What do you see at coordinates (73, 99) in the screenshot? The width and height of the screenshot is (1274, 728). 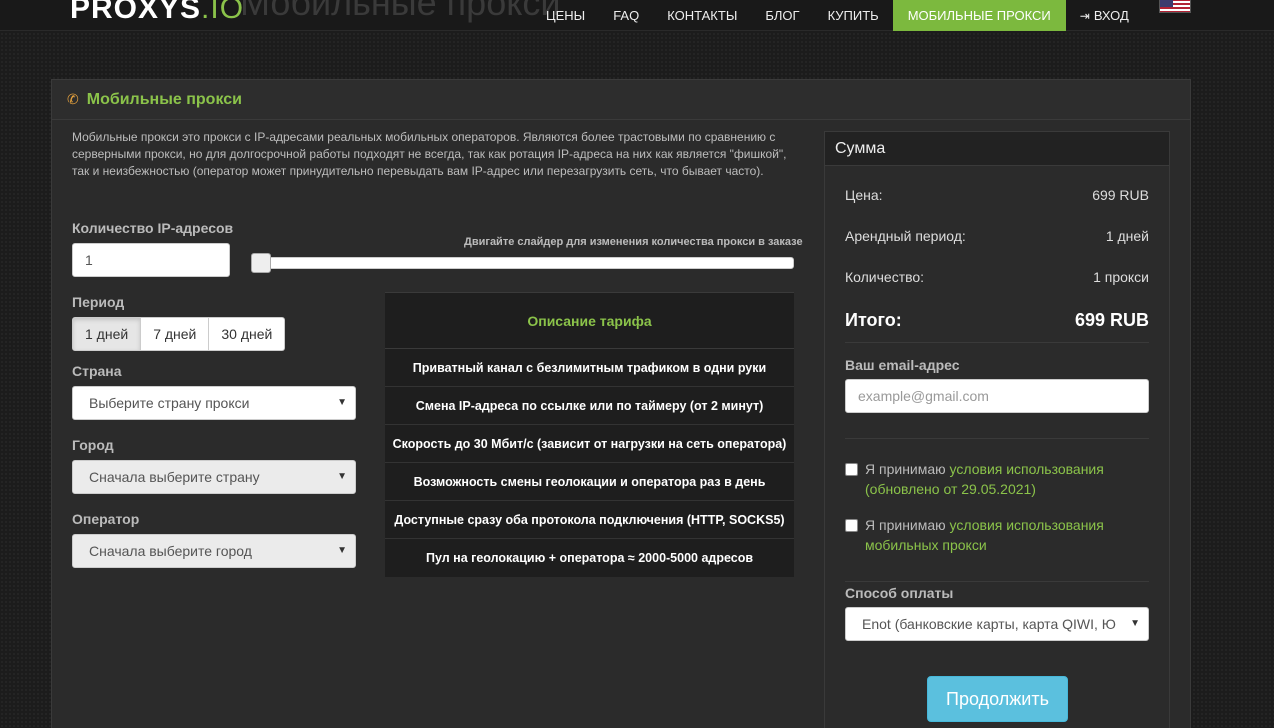 I see `phone-icon: ✆` at bounding box center [73, 99].